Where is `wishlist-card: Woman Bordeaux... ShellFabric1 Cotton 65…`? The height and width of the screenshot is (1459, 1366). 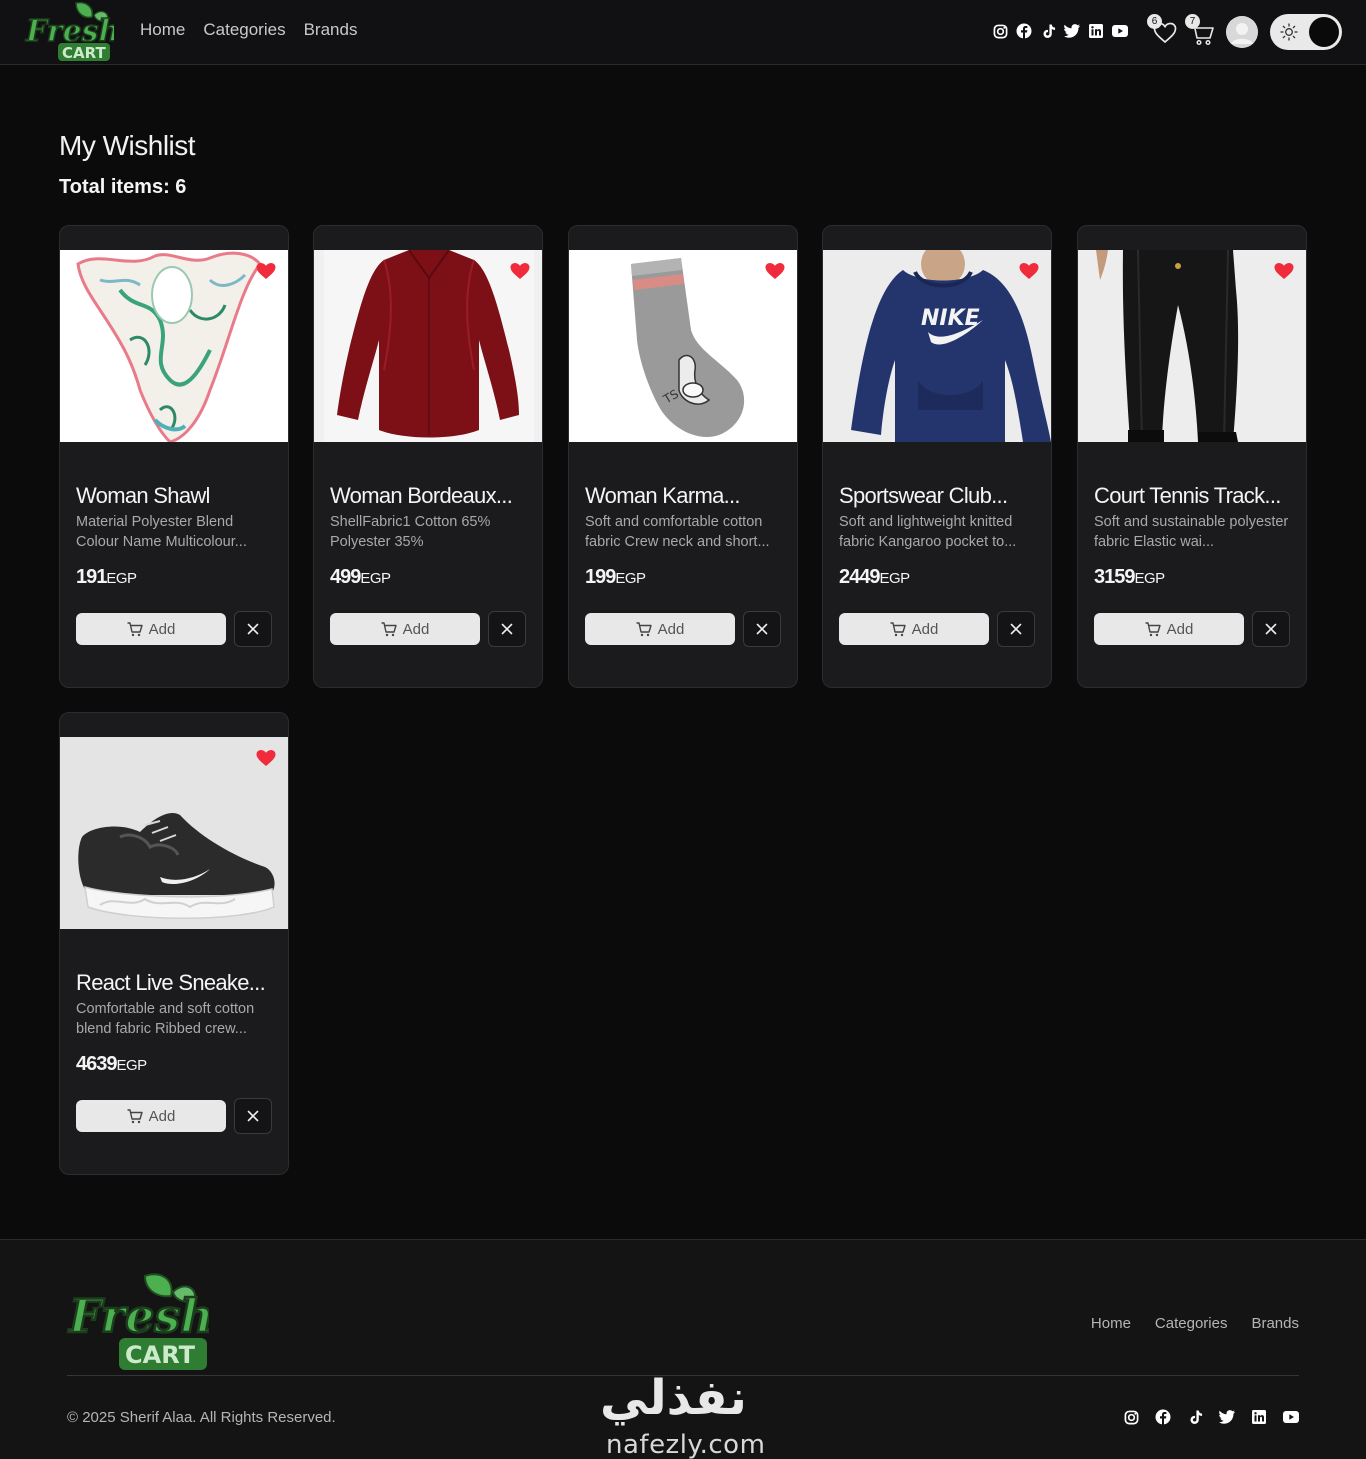
wishlist-card: Woman Bordeaux... ShellFabric1 Cotton 65… is located at coordinates (428, 456).